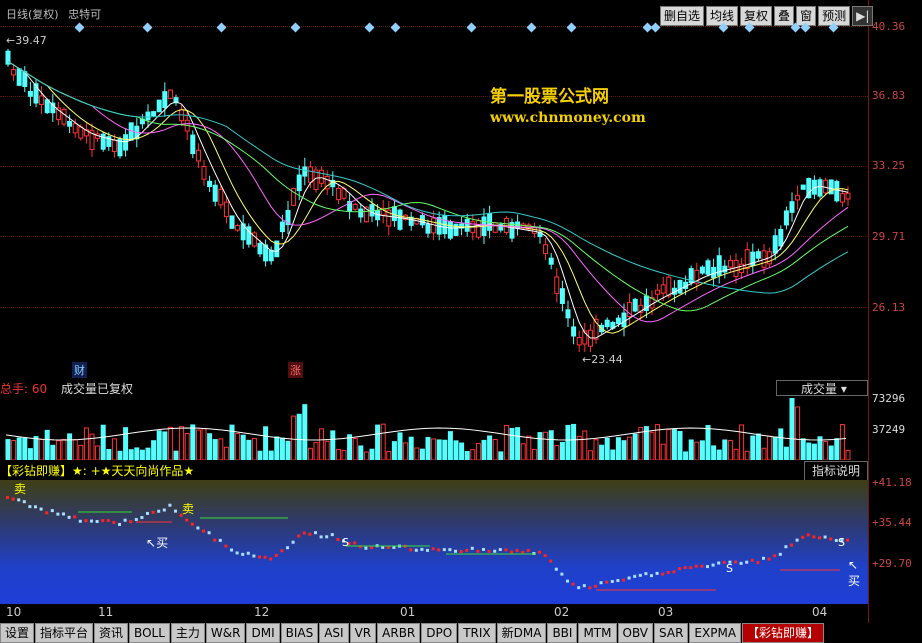  Describe the element at coordinates (225, 633) in the screenshot. I see `tab-wr: W&R` at that location.